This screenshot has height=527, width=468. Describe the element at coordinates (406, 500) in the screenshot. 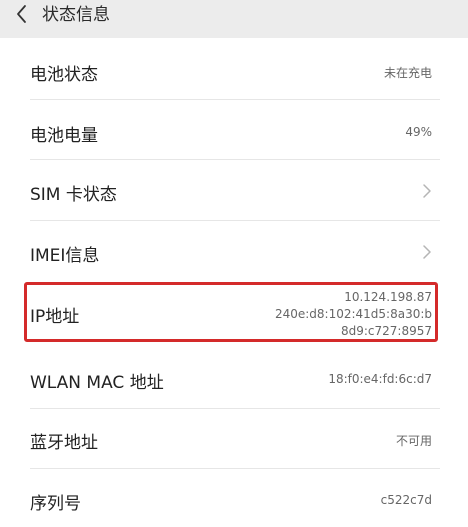

I see `serial-number-value: c522c7d` at that location.